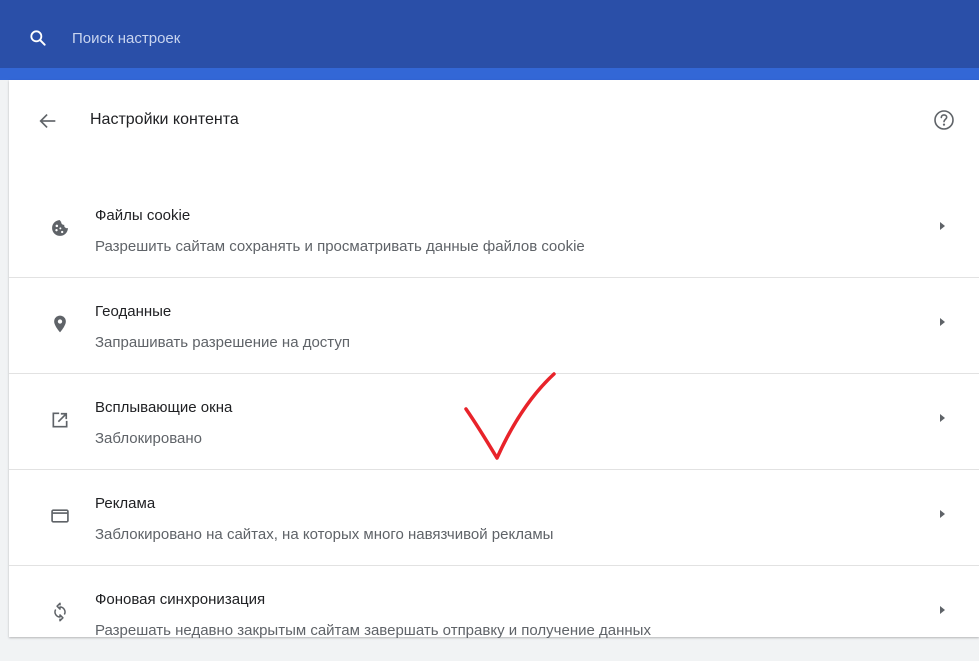 Image resolution: width=979 pixels, height=661 pixels. What do you see at coordinates (48, 121) in the screenshot?
I see `back-arrow-icon` at bounding box center [48, 121].